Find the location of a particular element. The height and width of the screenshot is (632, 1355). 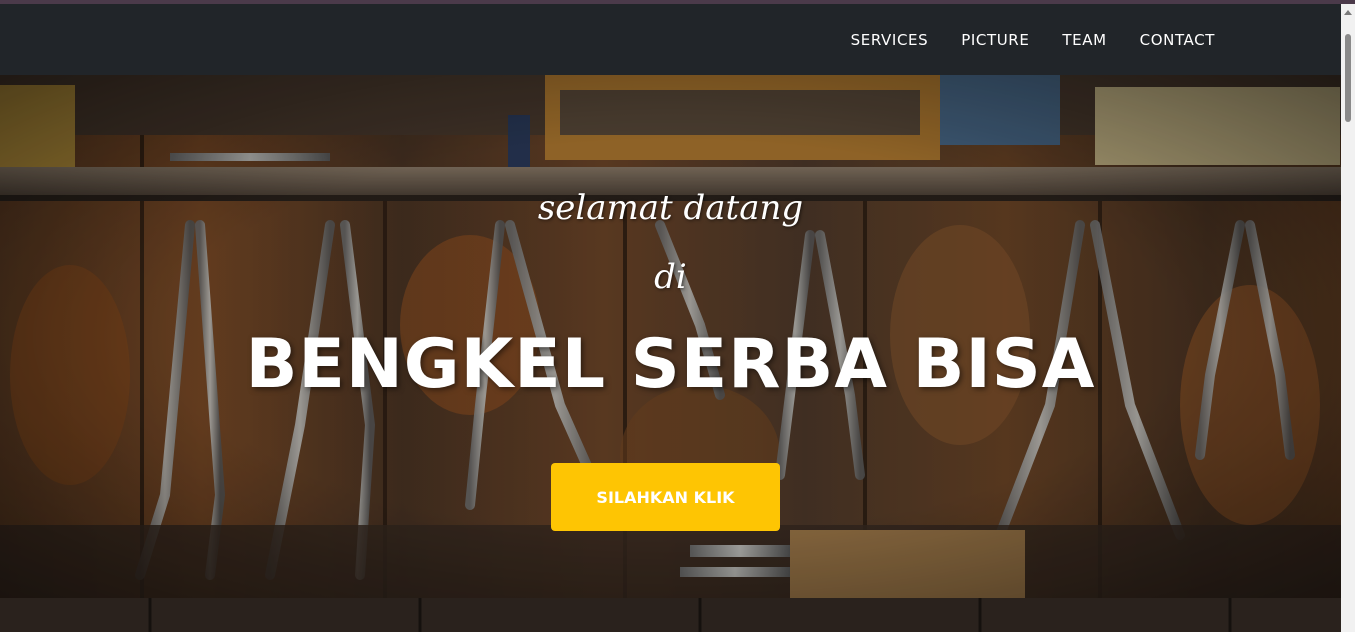

nav-link-picture: PICTURE is located at coordinates (995, 40).